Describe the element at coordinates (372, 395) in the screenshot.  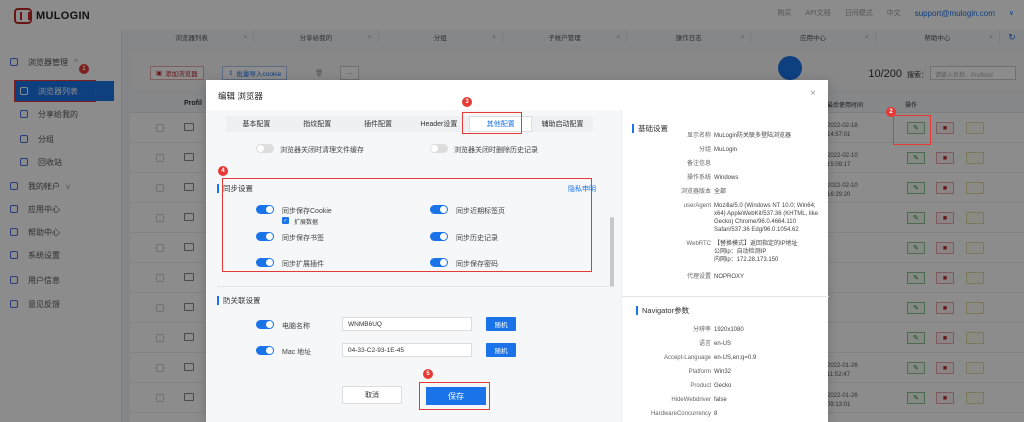
I see `cancel-button: 取消` at that location.